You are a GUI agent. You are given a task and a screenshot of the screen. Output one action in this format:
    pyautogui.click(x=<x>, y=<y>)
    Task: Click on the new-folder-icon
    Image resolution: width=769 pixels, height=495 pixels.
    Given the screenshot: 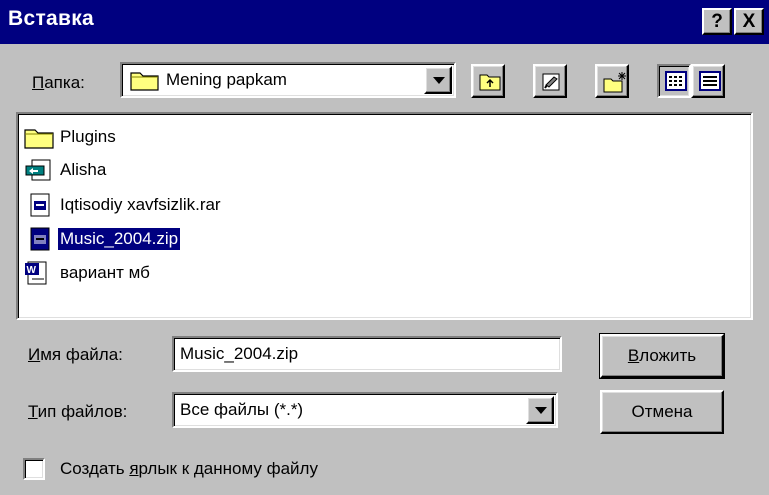 What is the action you would take?
    pyautogui.click(x=614, y=82)
    